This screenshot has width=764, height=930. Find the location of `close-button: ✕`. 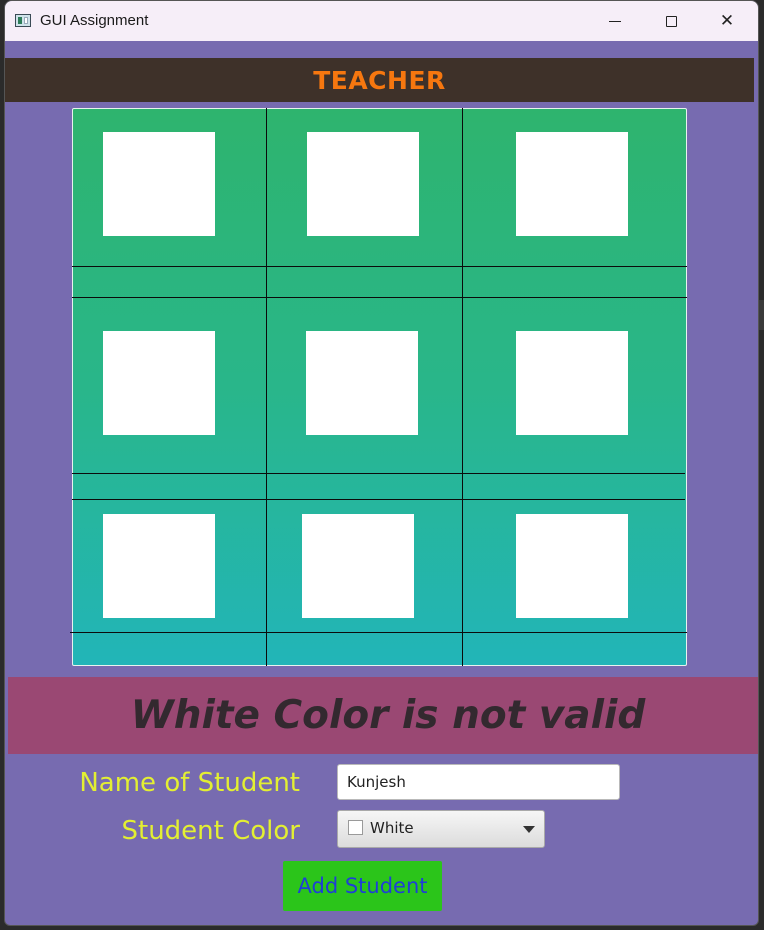

close-button: ✕ is located at coordinates (727, 21).